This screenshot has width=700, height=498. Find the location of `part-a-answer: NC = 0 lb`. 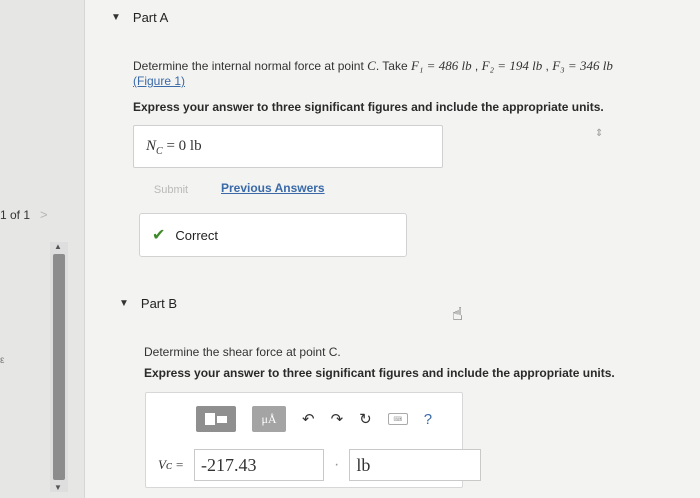

part-a-answer: NC = 0 lb is located at coordinates (174, 147).